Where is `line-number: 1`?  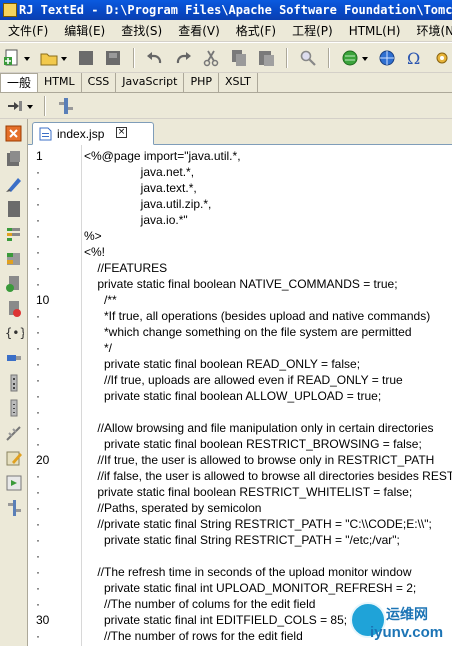
line-number: 1 is located at coordinates (39, 156).